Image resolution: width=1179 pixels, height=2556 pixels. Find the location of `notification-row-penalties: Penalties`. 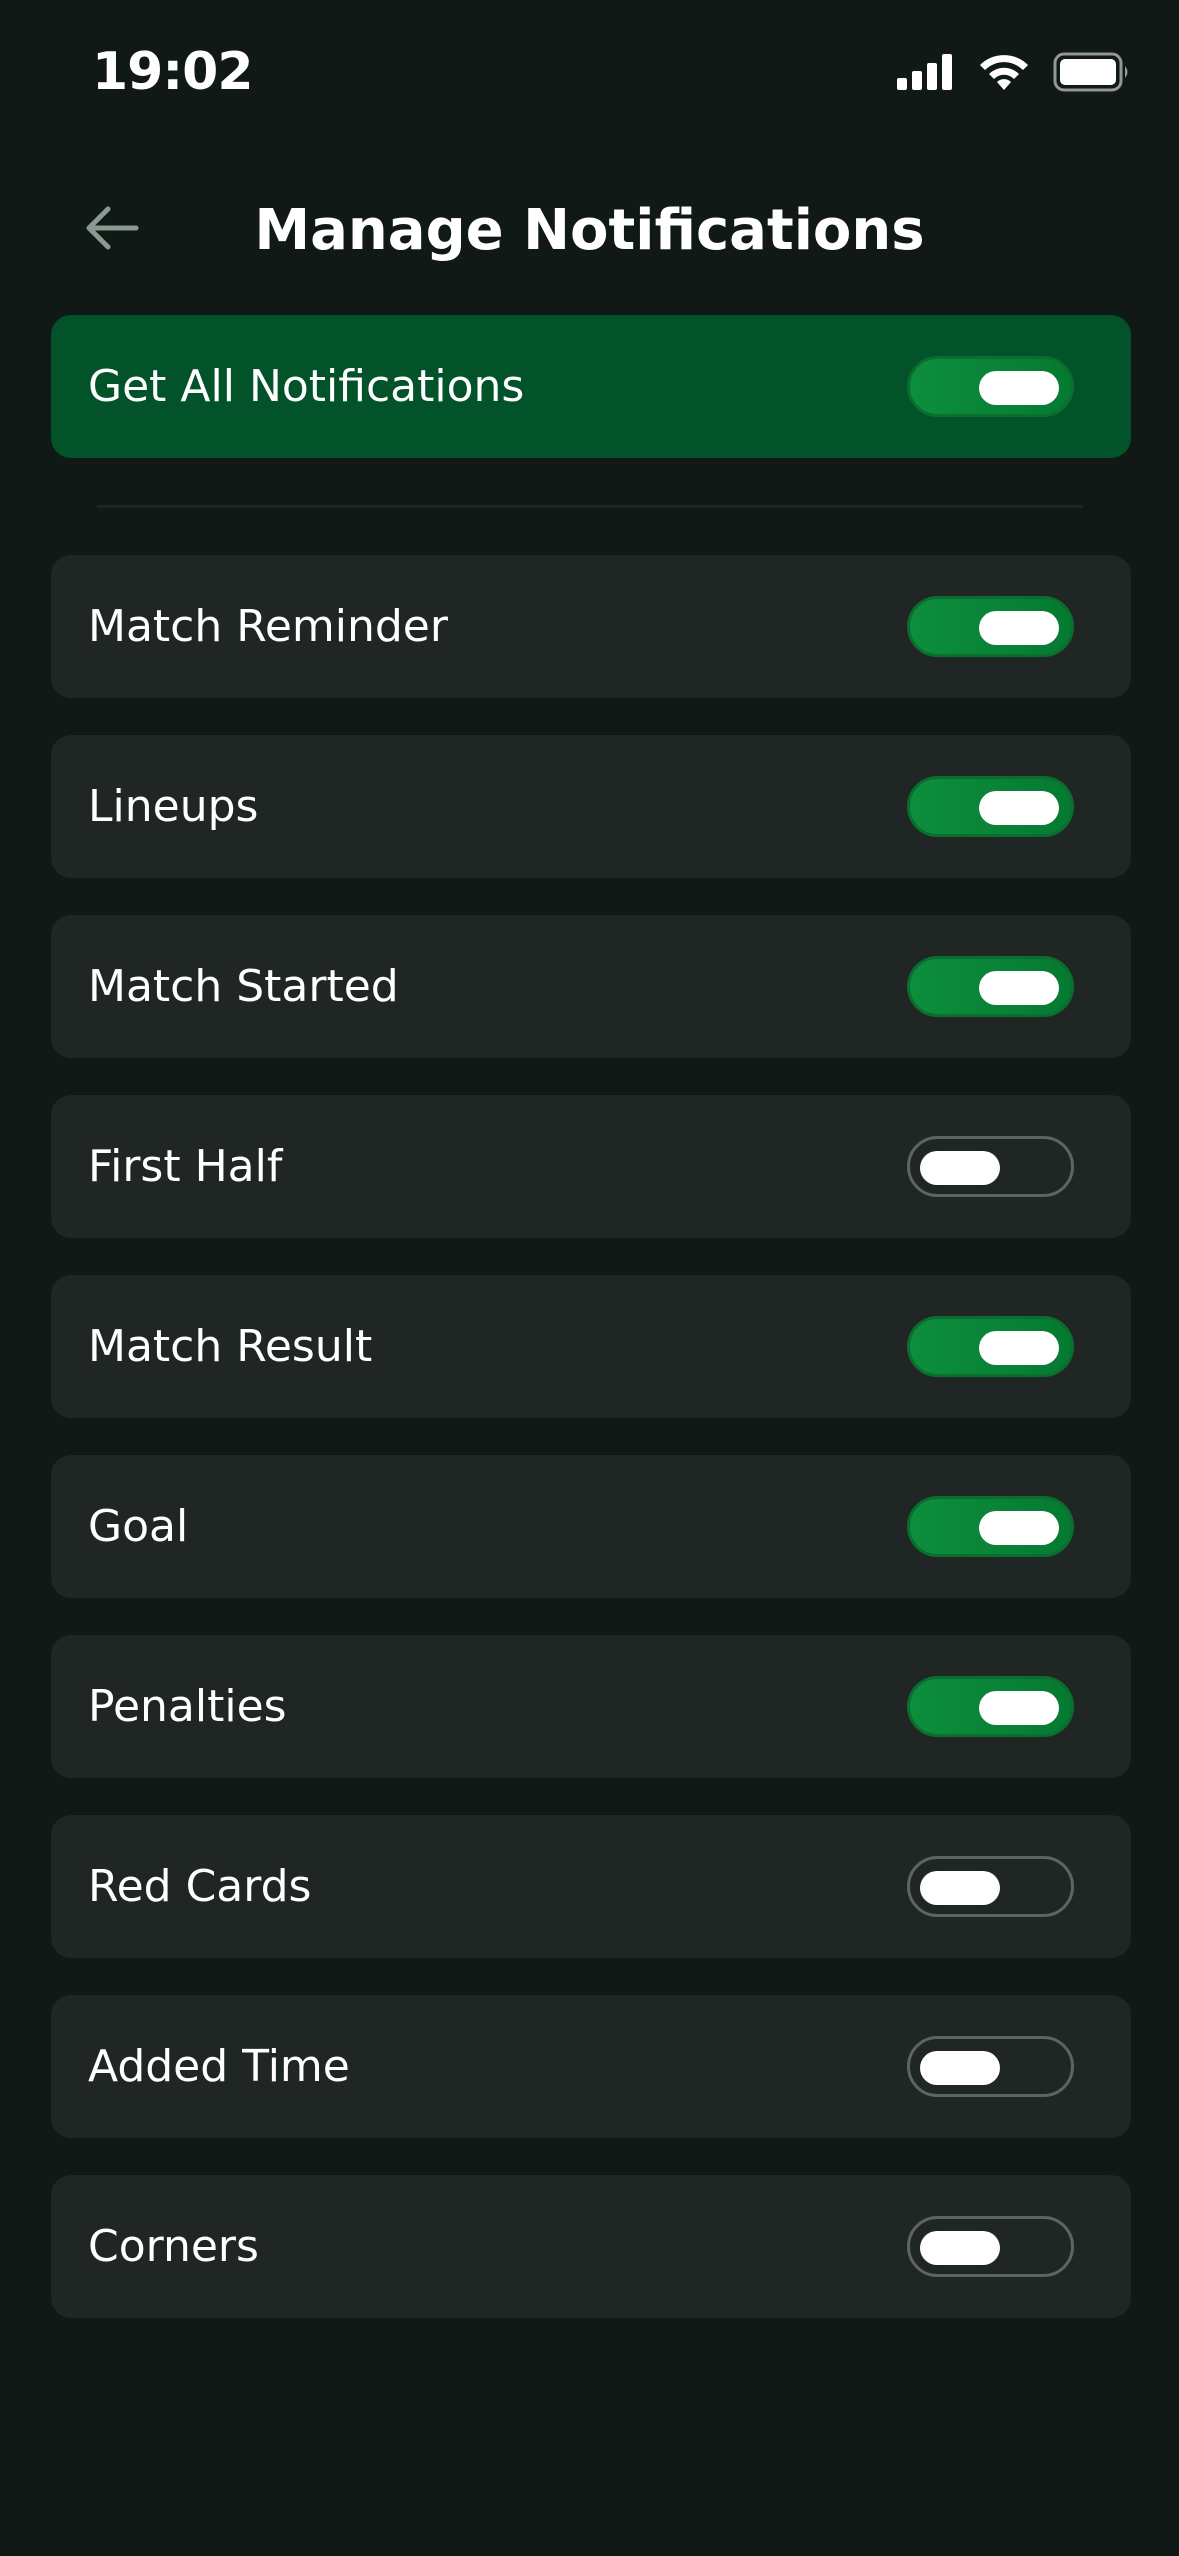

notification-row-penalties: Penalties is located at coordinates (591, 1706).